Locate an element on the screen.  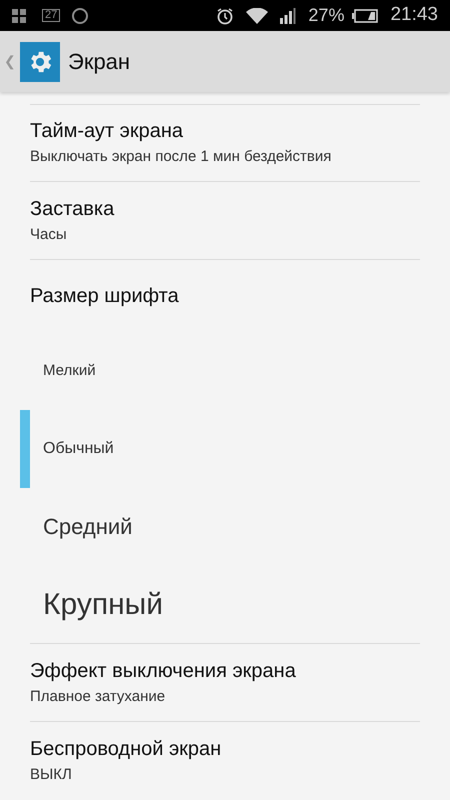
setting-summary: Выключать экран после 1 мин бездействия is located at coordinates (181, 157).